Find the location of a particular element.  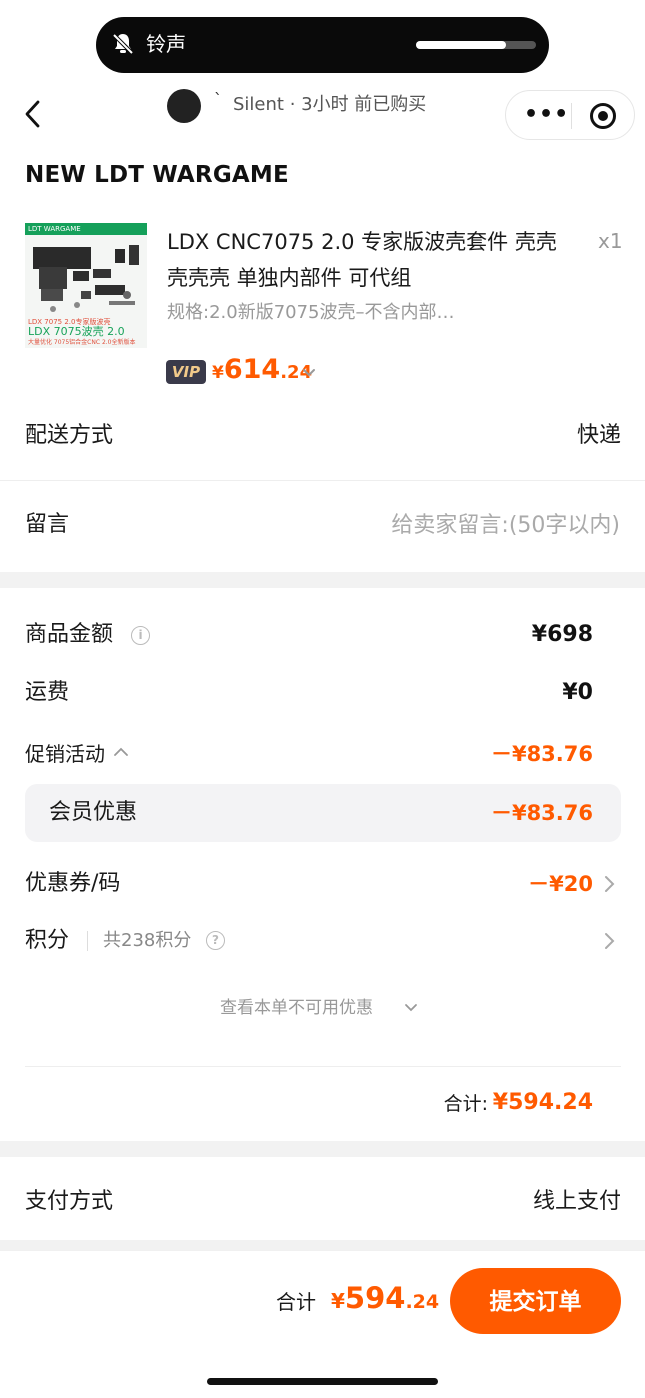

subtotal-value: ¥594.24 is located at coordinates (542, 1102).